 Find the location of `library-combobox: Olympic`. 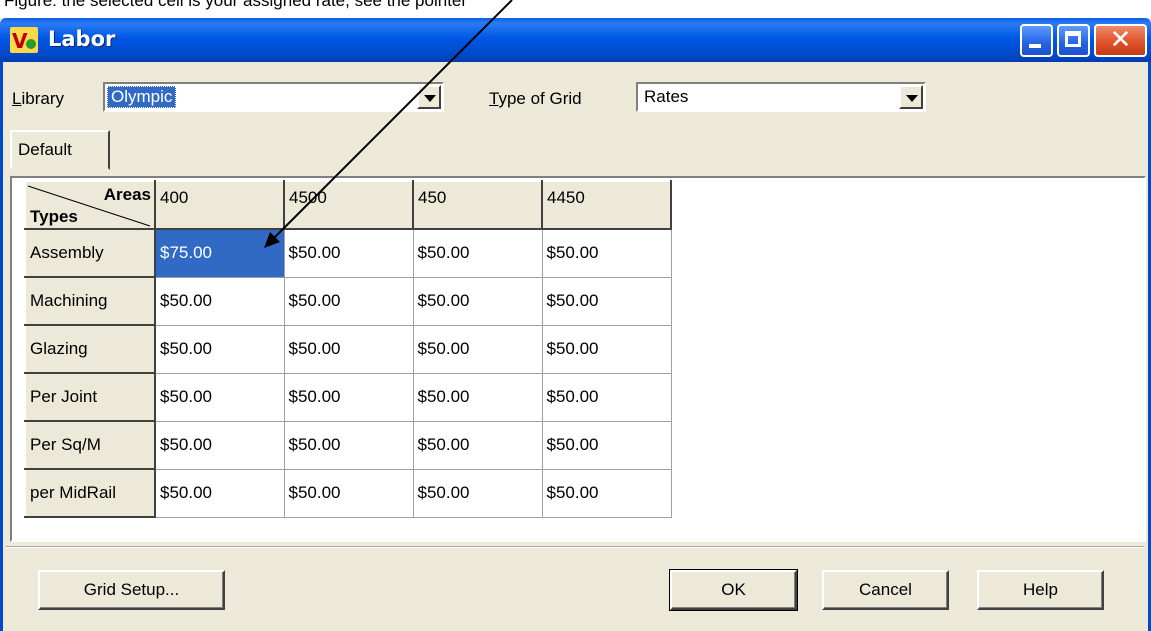

library-combobox: Olympic is located at coordinates (273, 97).